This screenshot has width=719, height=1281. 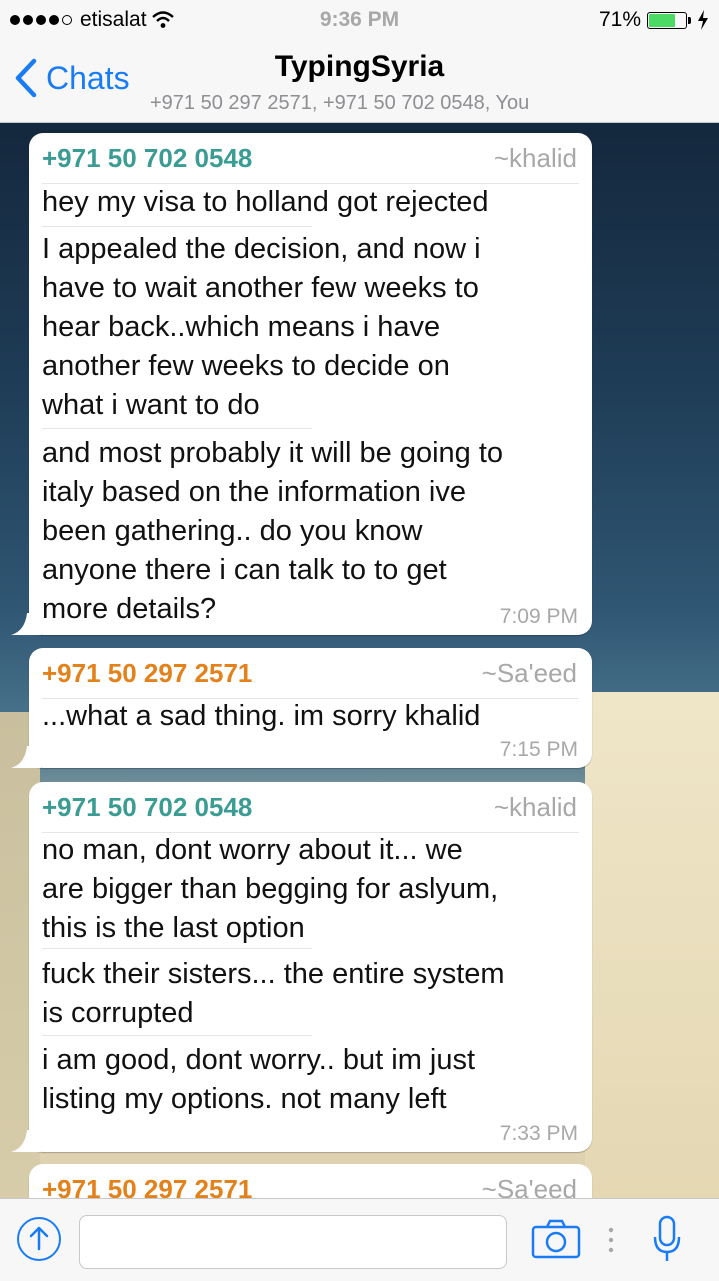 I want to click on message-text: ...what a sad thing. im sorry khalid, so click(x=261, y=716).